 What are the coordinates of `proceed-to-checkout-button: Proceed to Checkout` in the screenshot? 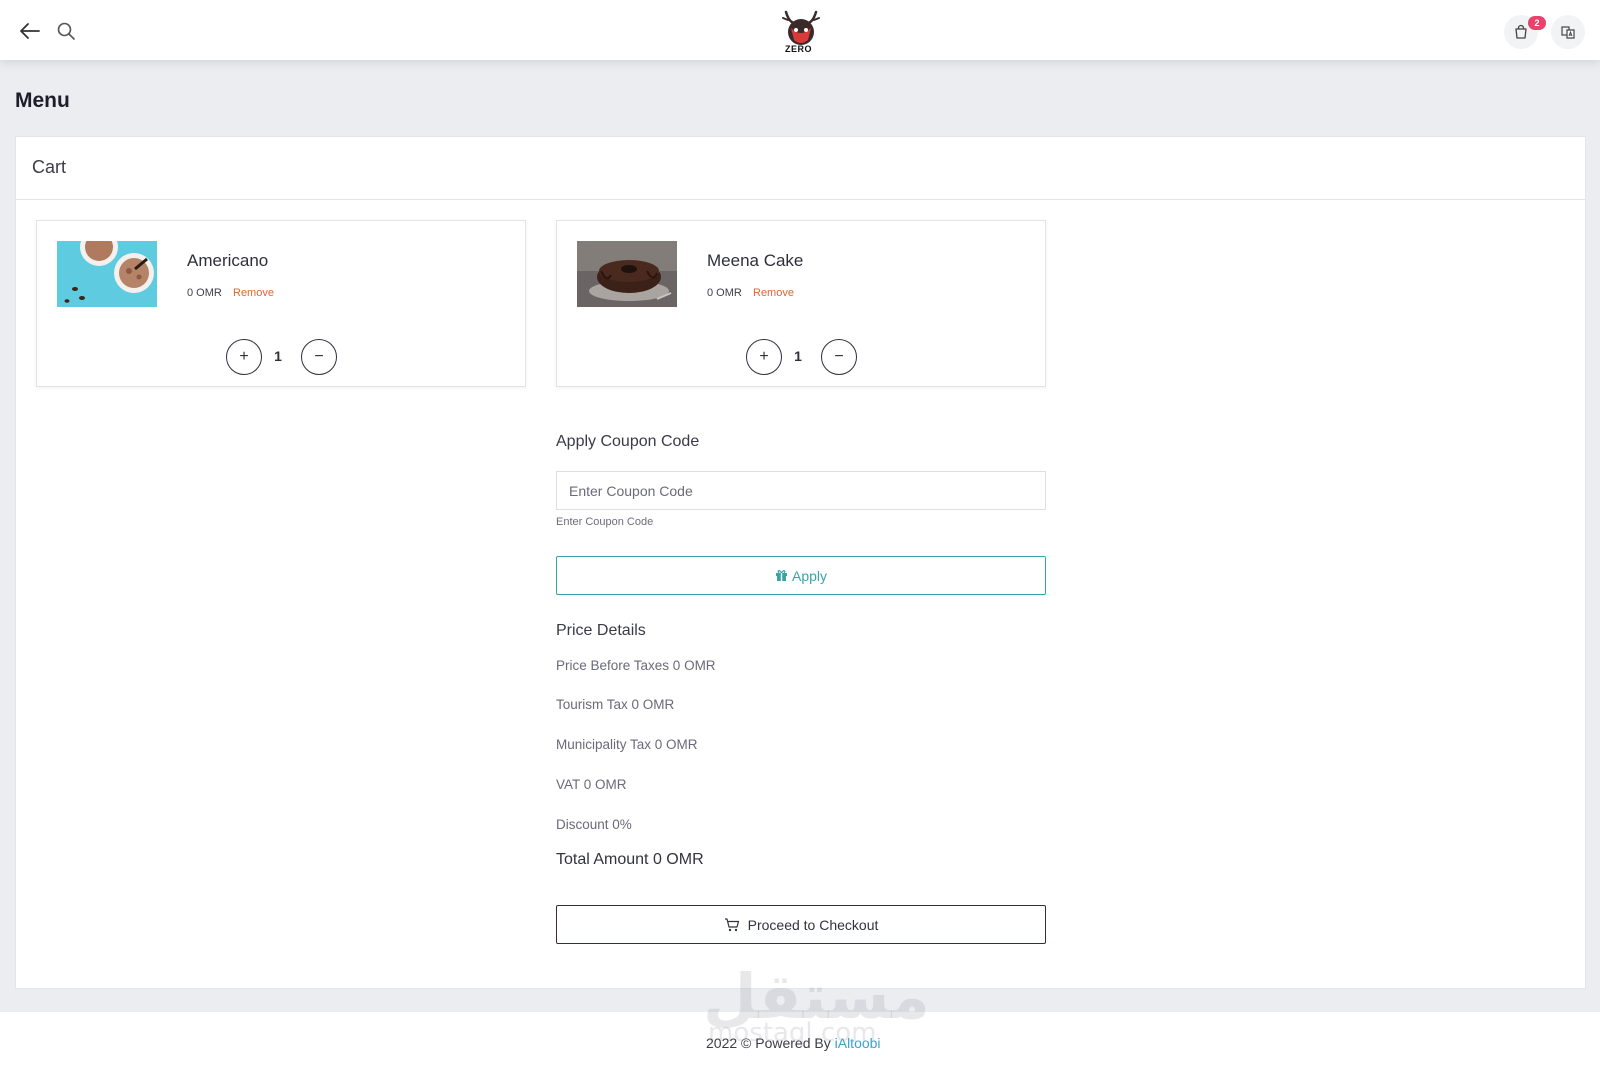 It's located at (801, 924).